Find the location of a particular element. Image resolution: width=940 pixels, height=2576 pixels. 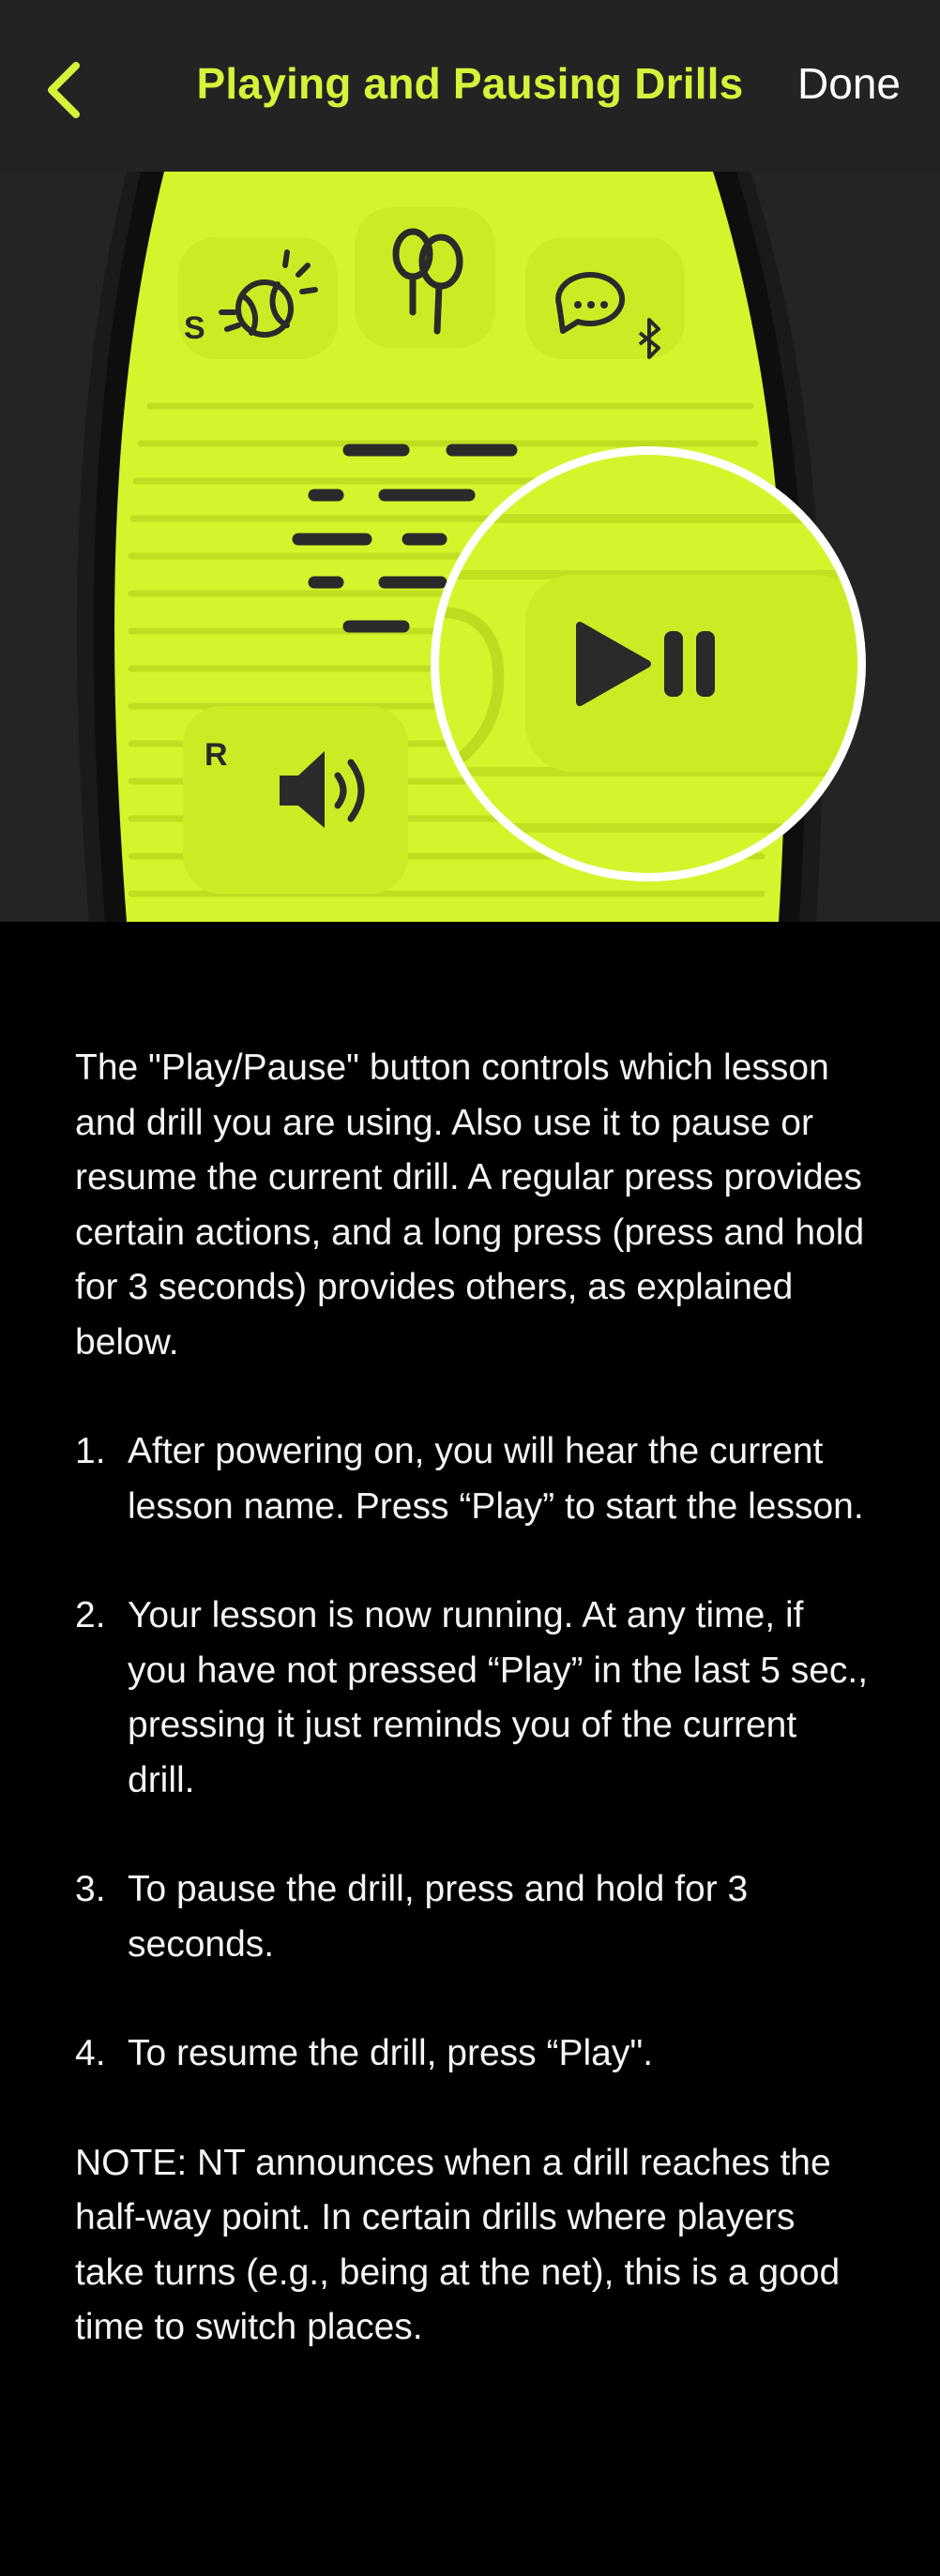

step-number: 3. is located at coordinates (90, 1889).